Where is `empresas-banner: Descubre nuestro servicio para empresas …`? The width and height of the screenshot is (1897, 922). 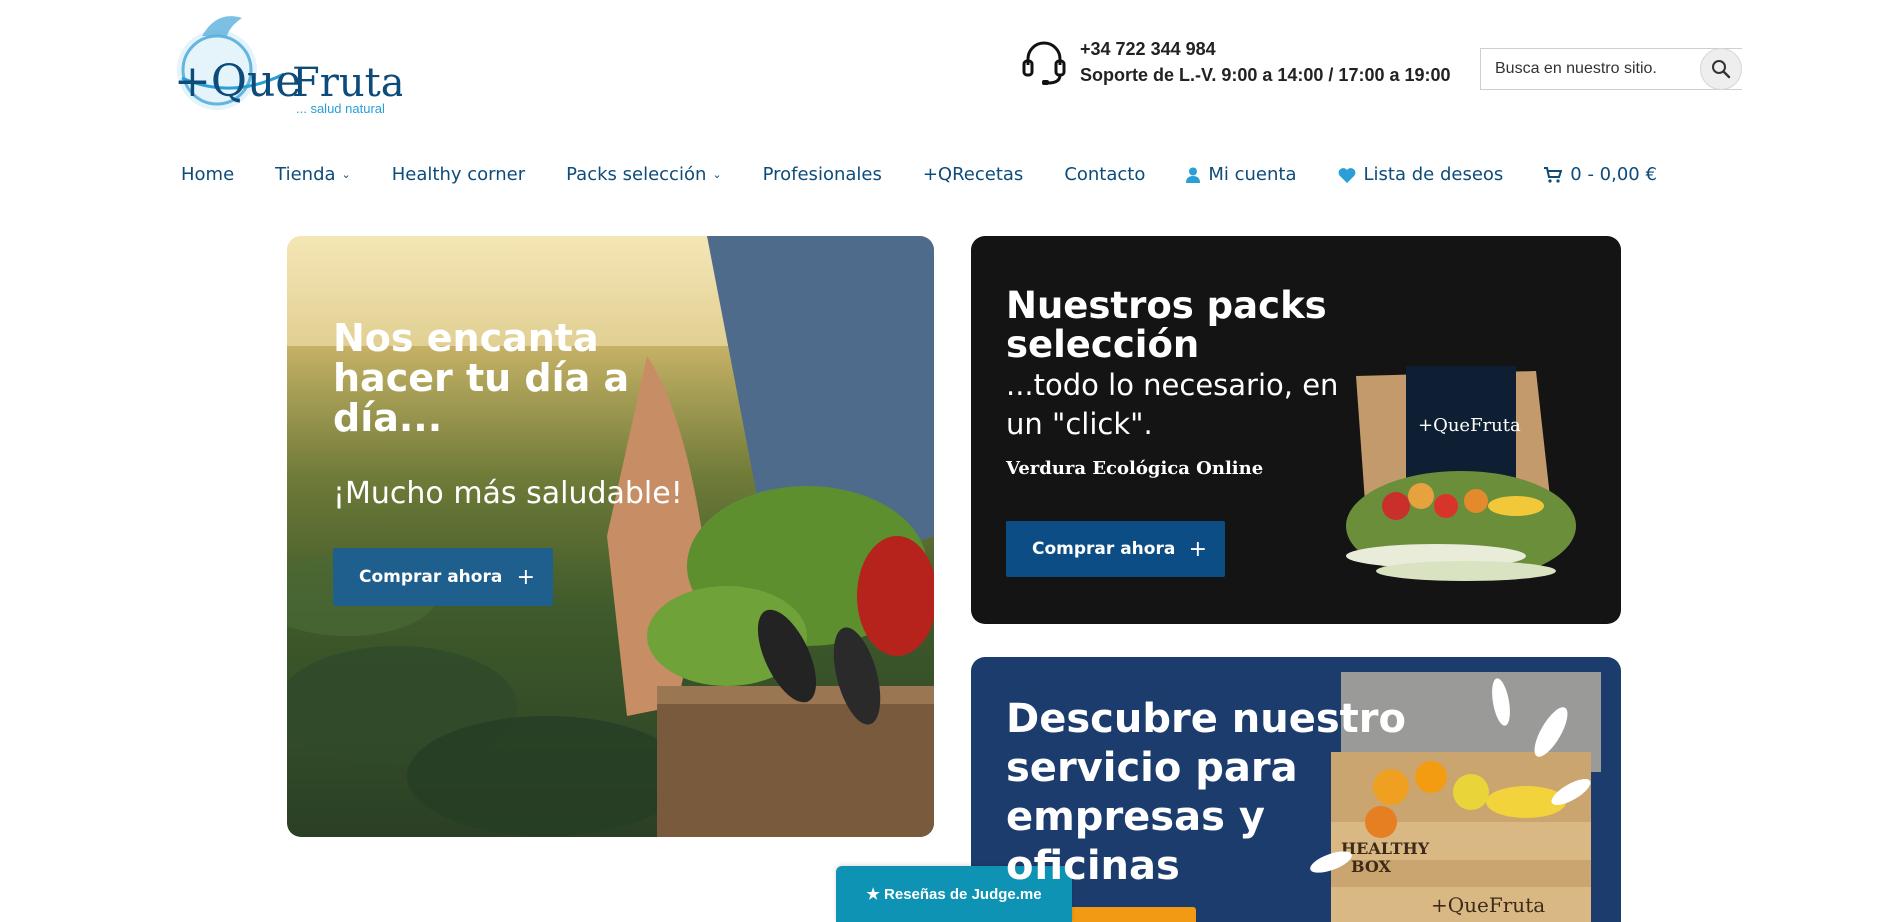
empresas-banner: Descubre nuestro servicio para empresas … is located at coordinates (1296, 789).